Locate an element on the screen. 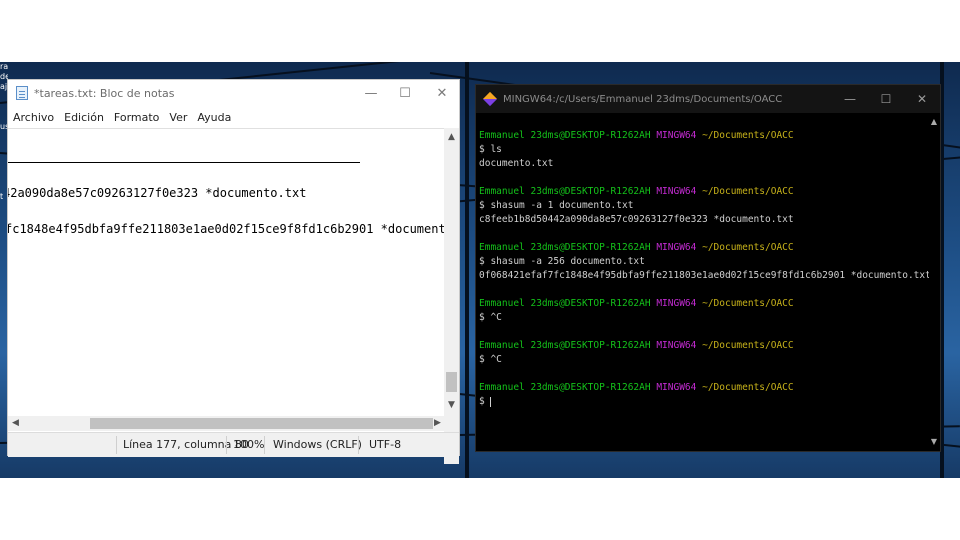  notepad-app-icon is located at coordinates (22, 93).